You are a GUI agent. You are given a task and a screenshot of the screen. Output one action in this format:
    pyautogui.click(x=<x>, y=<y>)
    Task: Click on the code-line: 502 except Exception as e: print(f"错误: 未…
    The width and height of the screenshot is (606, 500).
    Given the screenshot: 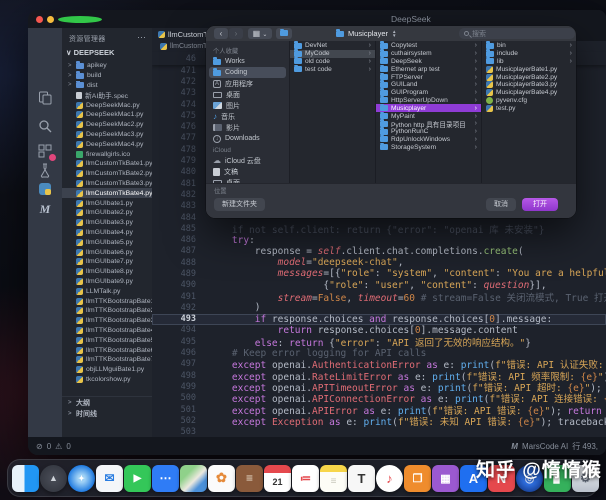 What is the action you would take?
    pyautogui.click(x=379, y=421)
    